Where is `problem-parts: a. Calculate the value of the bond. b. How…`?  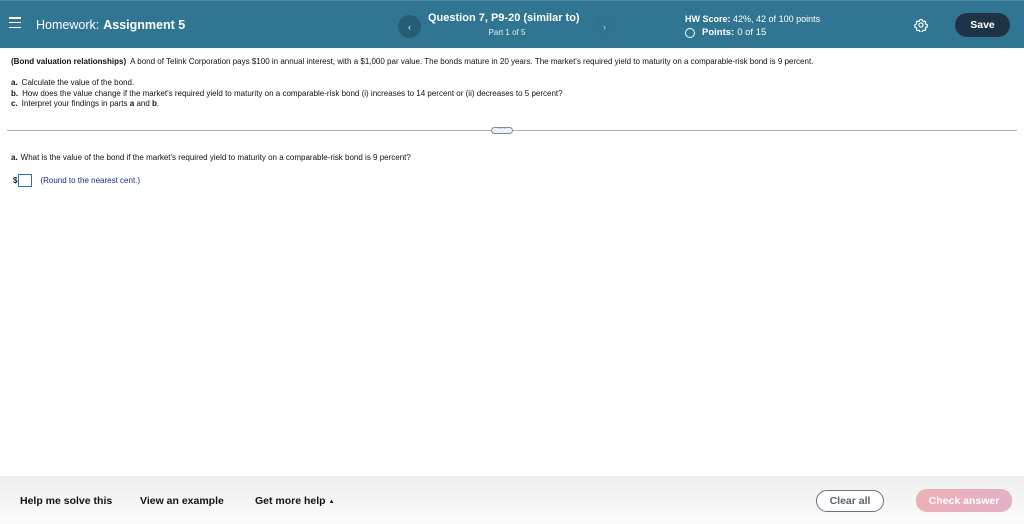 problem-parts: a. Calculate the value of the bond. b. How… is located at coordinates (287, 94).